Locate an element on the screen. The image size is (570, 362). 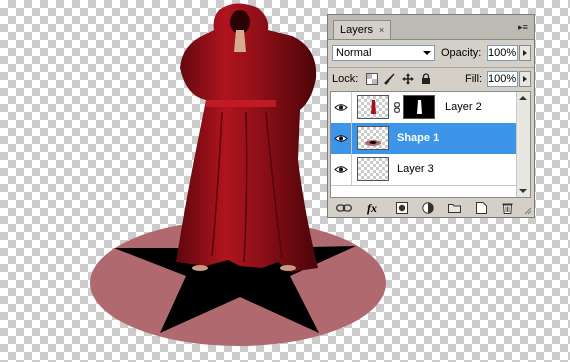
brush-icon is located at coordinates (390, 79).